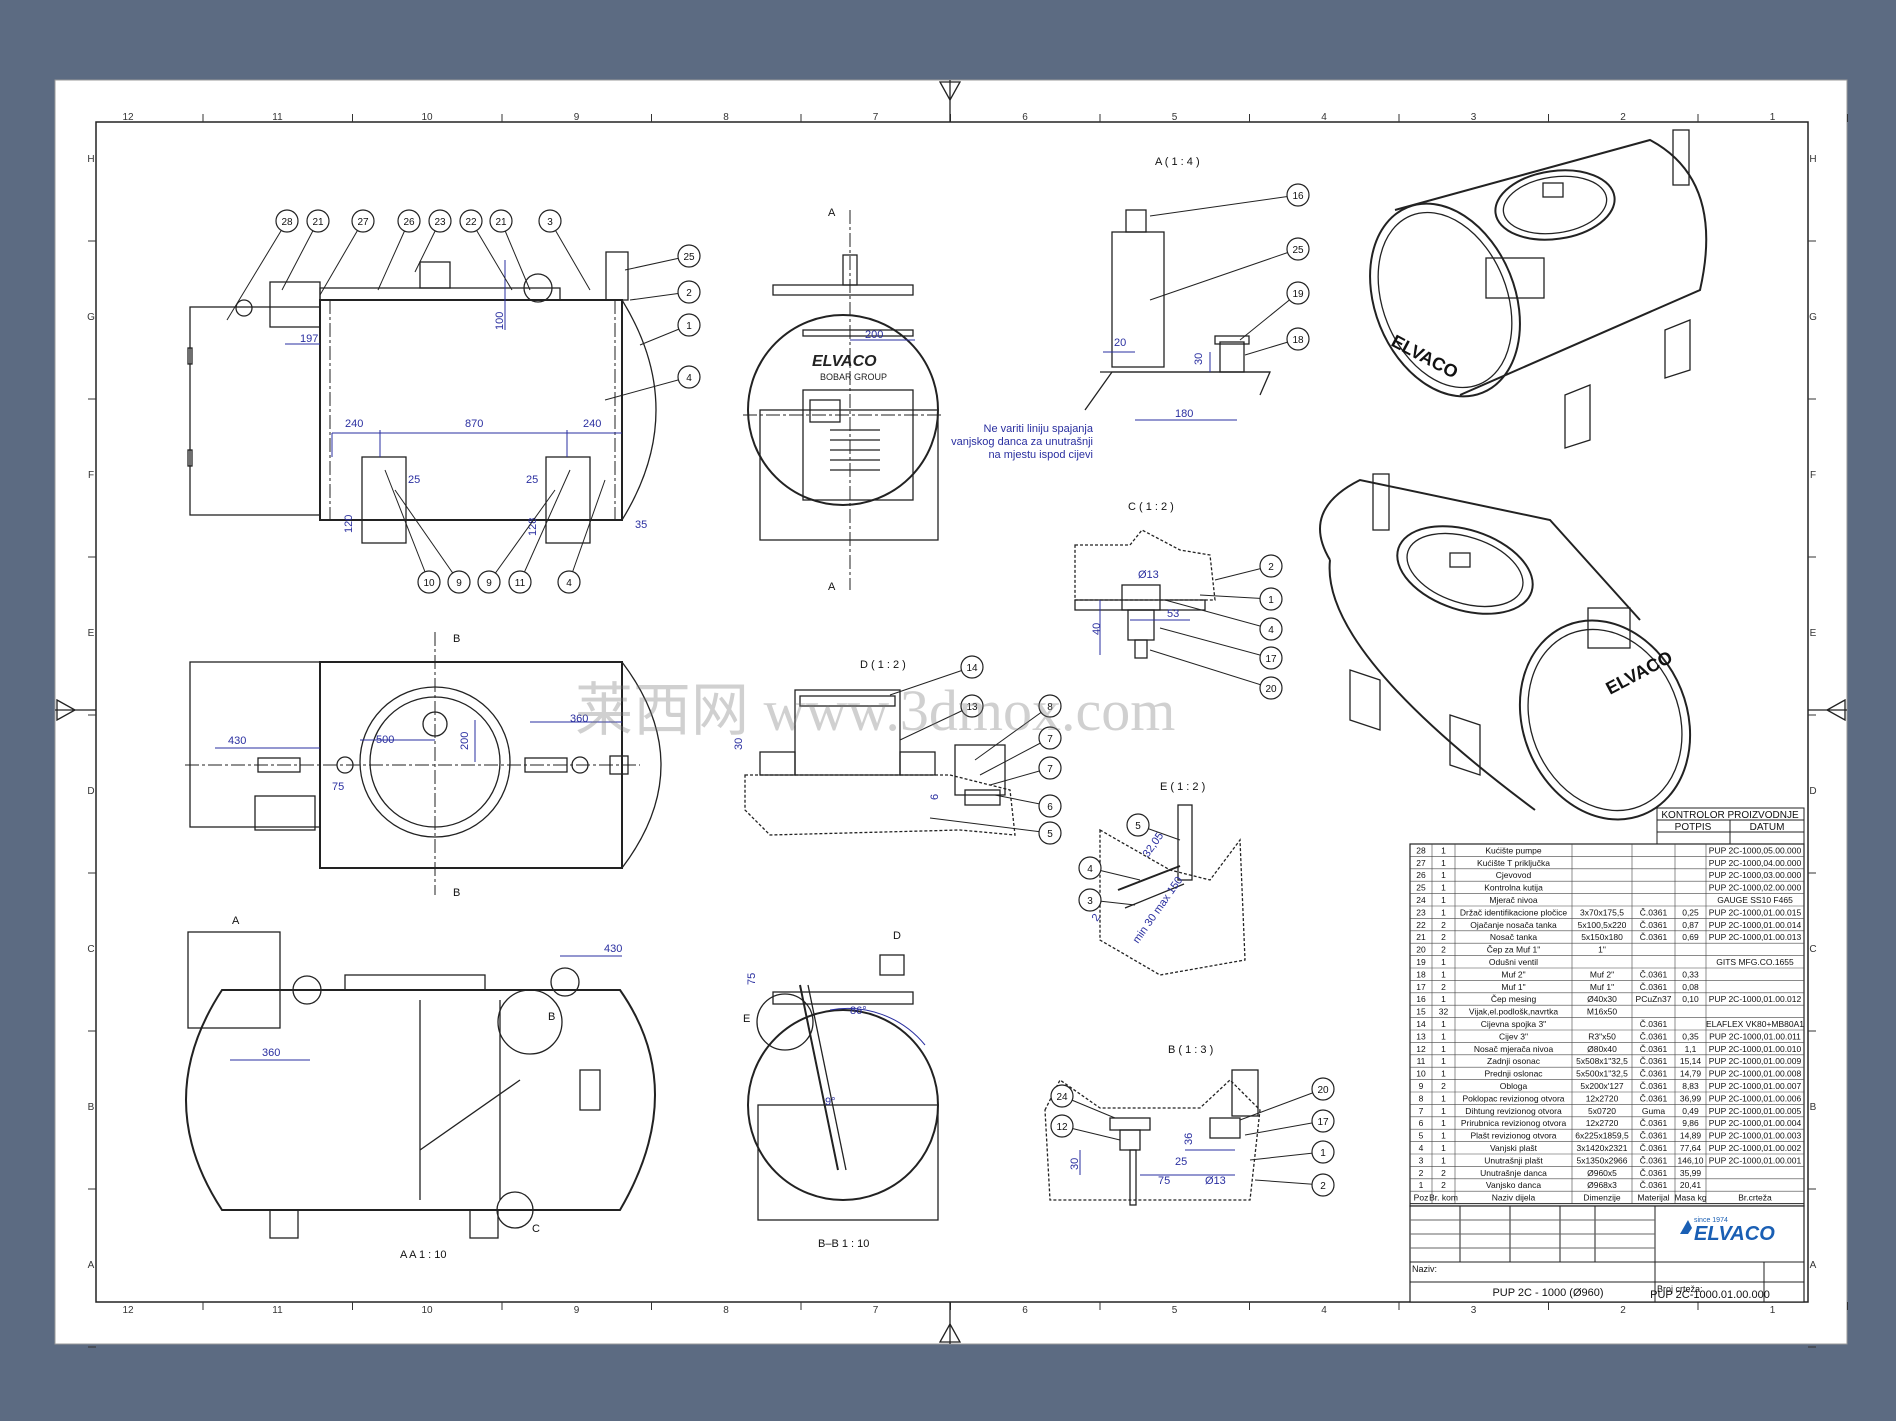 This screenshot has height=1421, width=1896. What do you see at coordinates (1513, 1012) in the screenshot?
I see `bom-cell: Vijak,el.podlošk,navrtka` at bounding box center [1513, 1012].